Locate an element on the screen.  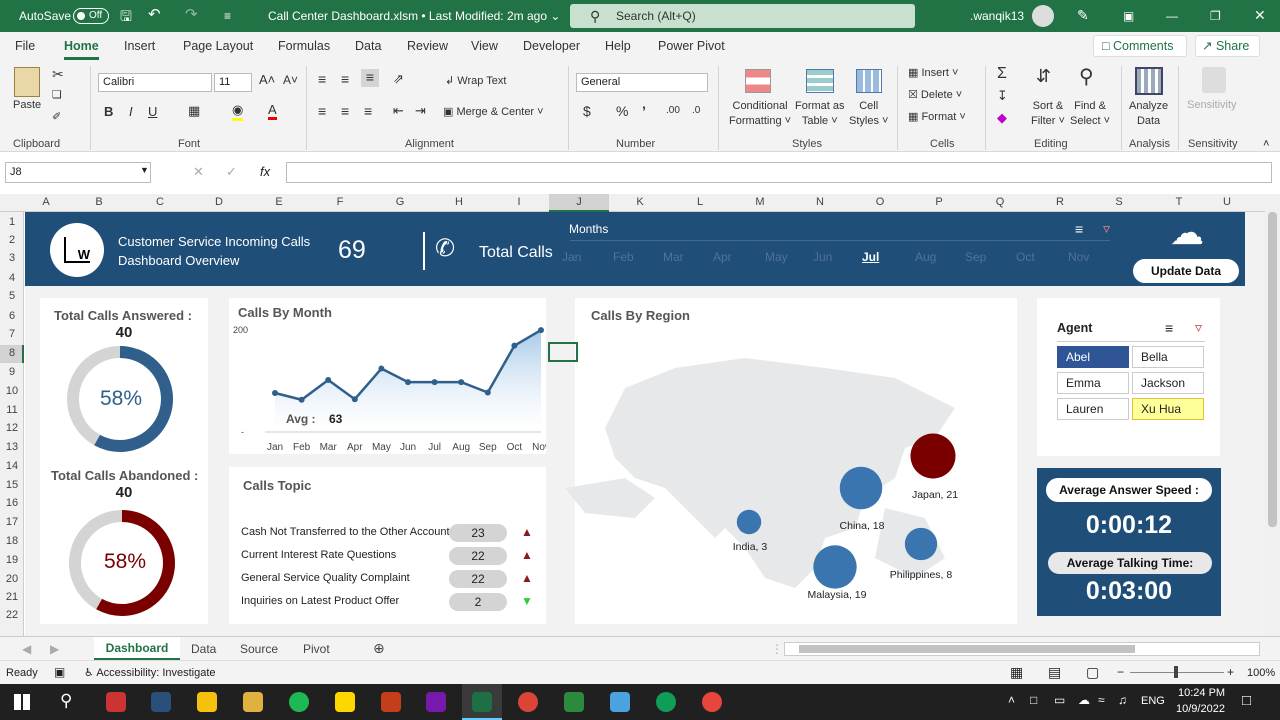
row-header: 18 is located at coordinates (12, 541).